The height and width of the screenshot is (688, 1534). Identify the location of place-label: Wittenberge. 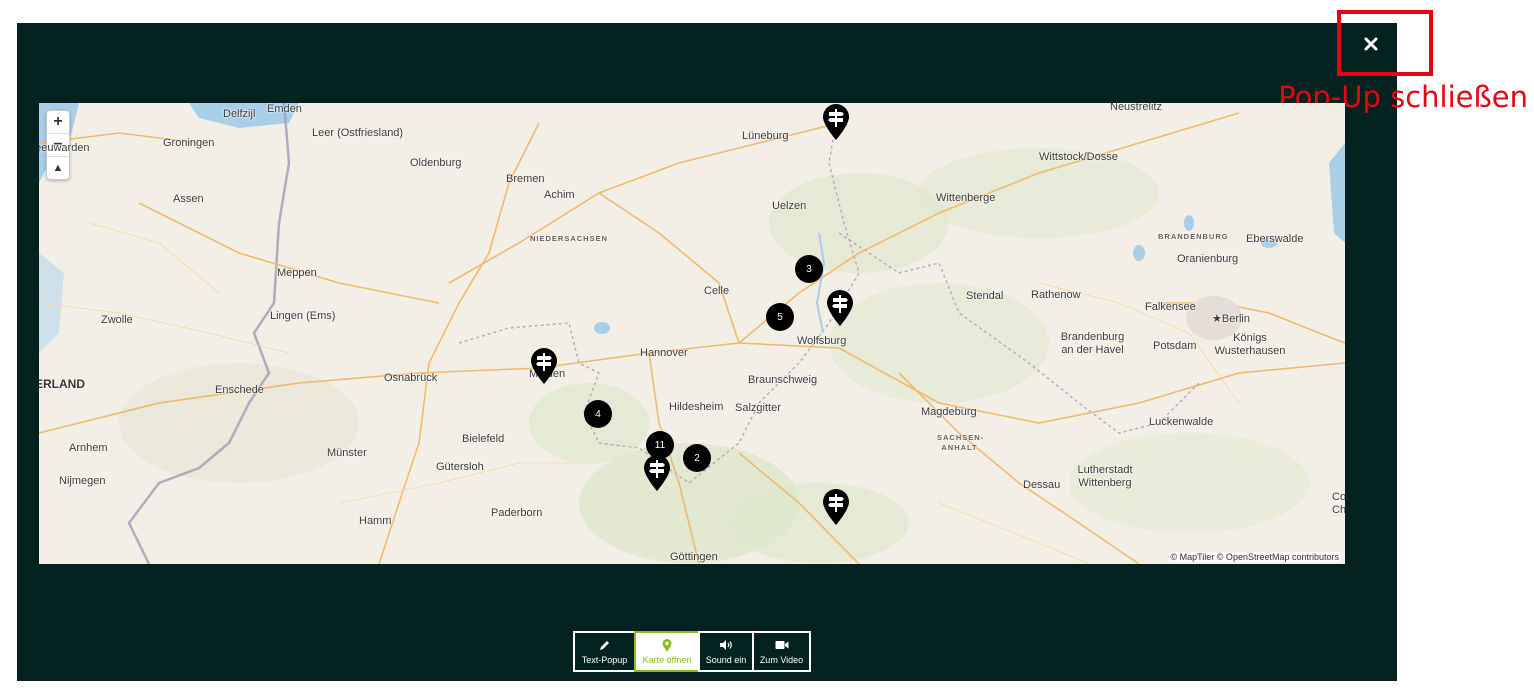
(966, 198).